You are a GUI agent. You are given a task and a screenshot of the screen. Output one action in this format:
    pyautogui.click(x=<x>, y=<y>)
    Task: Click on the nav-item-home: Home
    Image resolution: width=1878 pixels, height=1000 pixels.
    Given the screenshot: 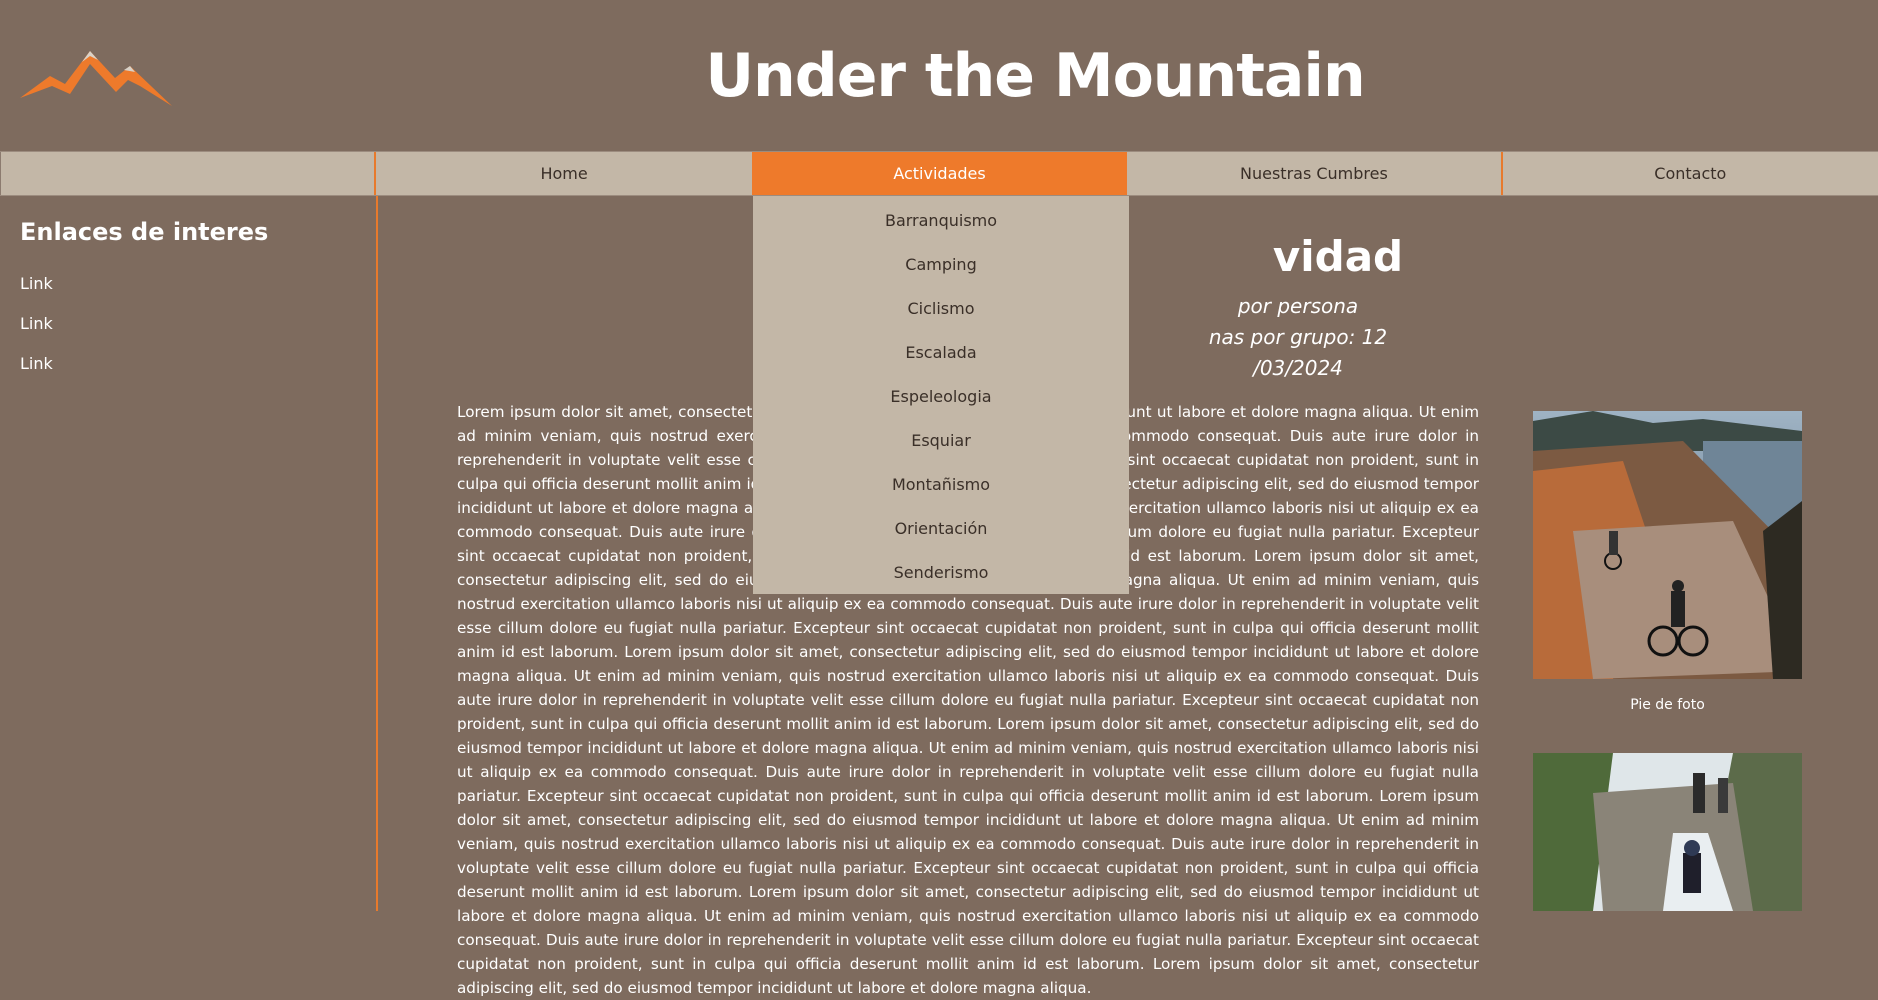 What is the action you would take?
    pyautogui.click(x=563, y=173)
    